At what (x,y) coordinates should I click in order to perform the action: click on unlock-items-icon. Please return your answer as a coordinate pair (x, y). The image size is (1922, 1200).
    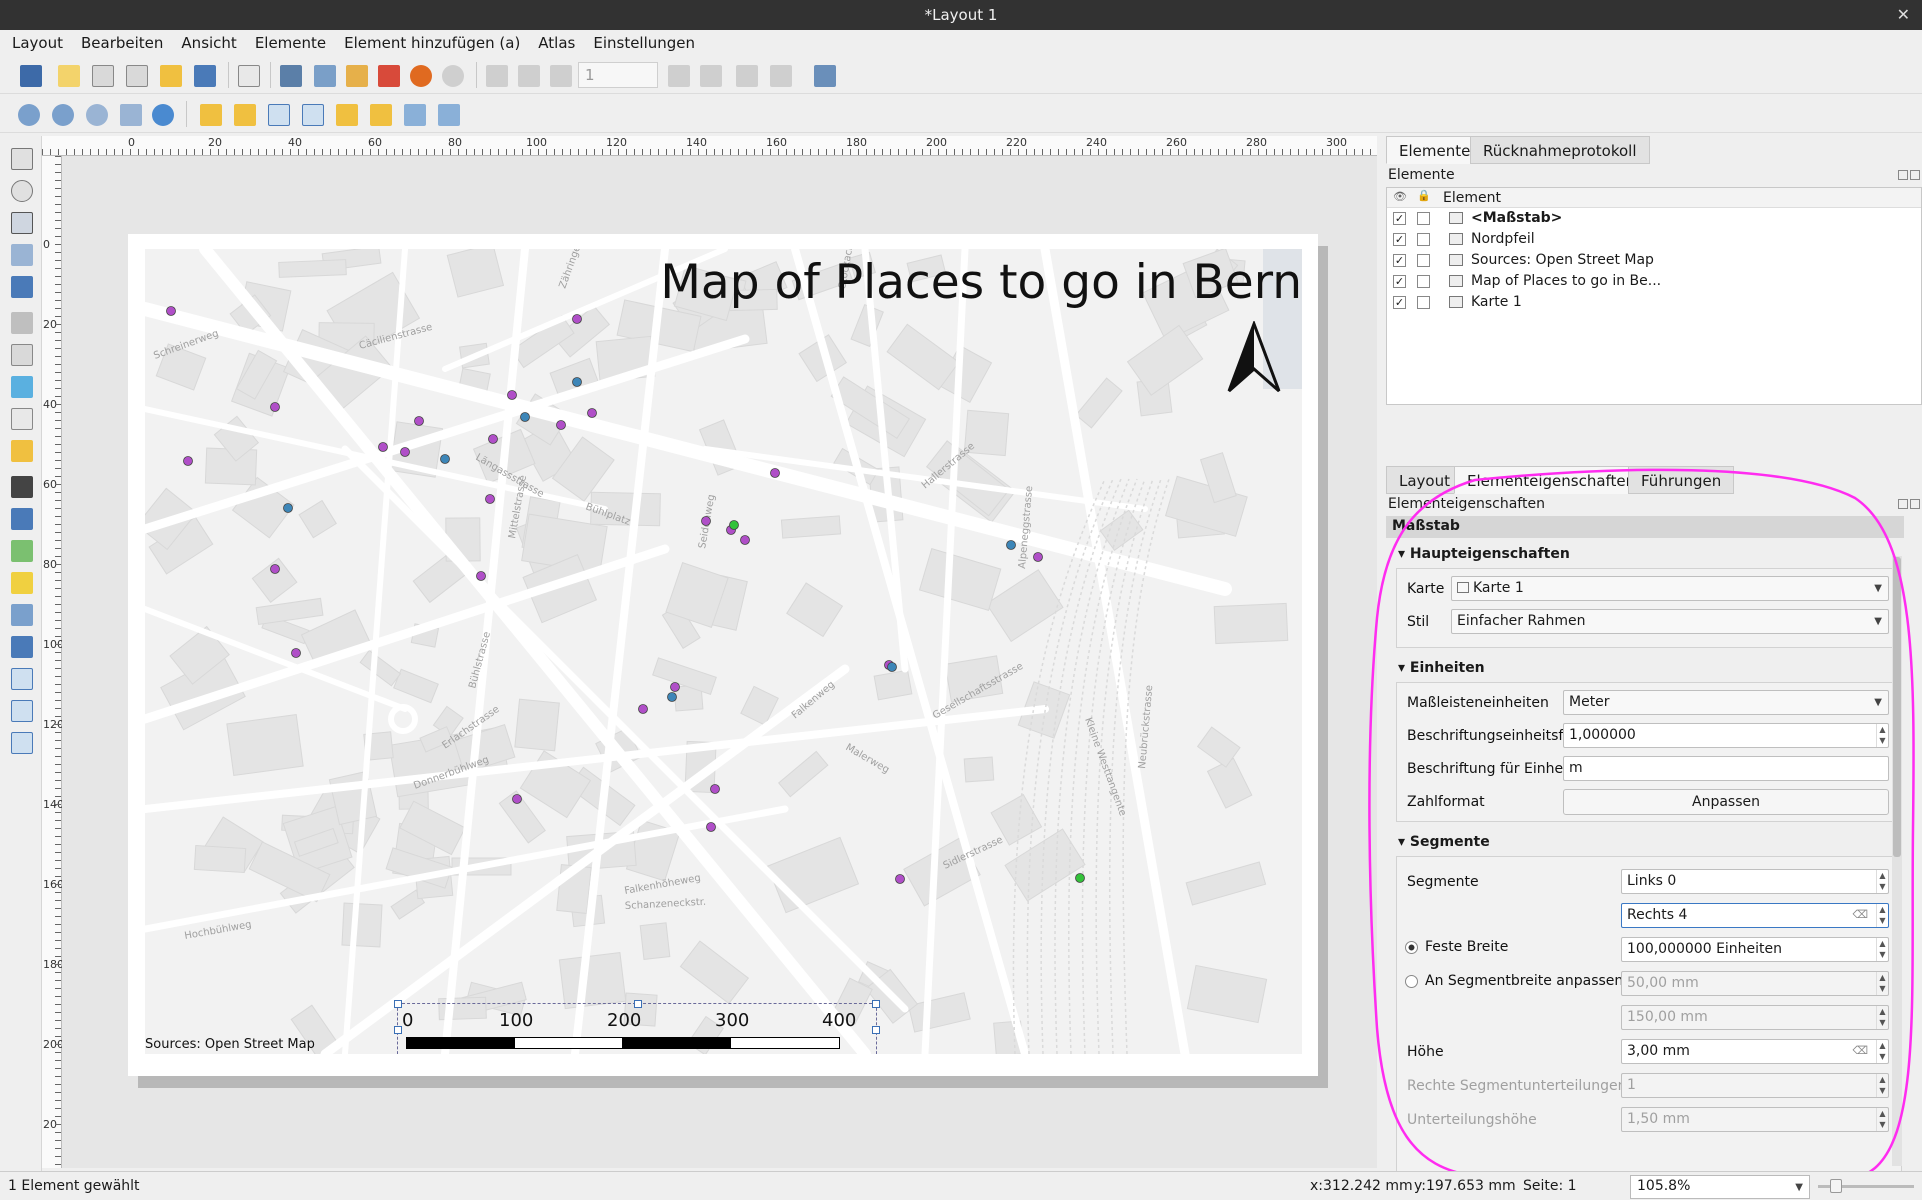
    Looking at the image, I should click on (245, 115).